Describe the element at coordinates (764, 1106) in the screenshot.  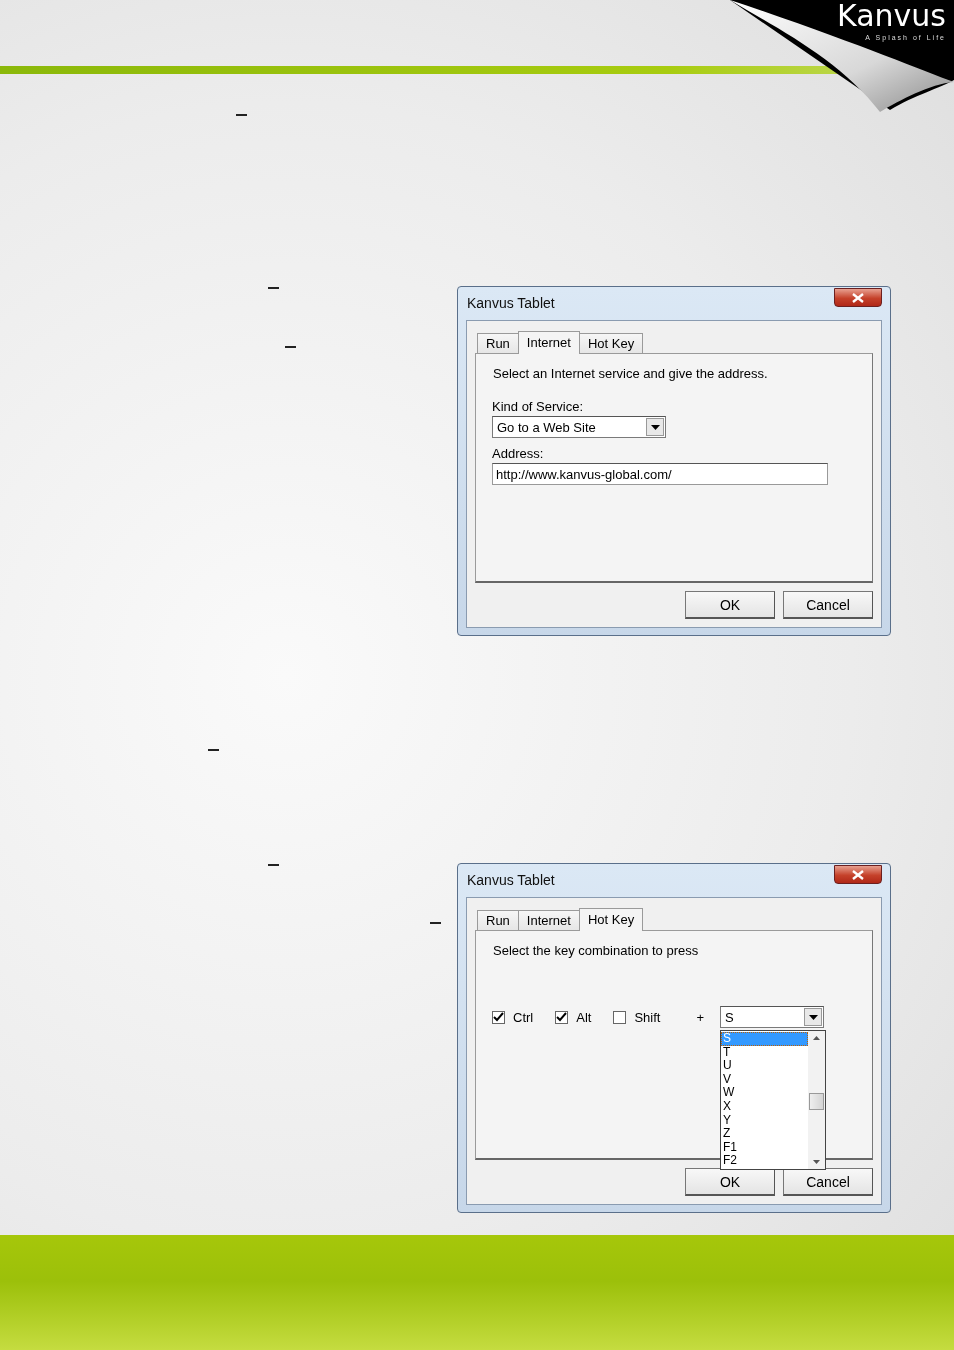
I see `list-item: X` at that location.